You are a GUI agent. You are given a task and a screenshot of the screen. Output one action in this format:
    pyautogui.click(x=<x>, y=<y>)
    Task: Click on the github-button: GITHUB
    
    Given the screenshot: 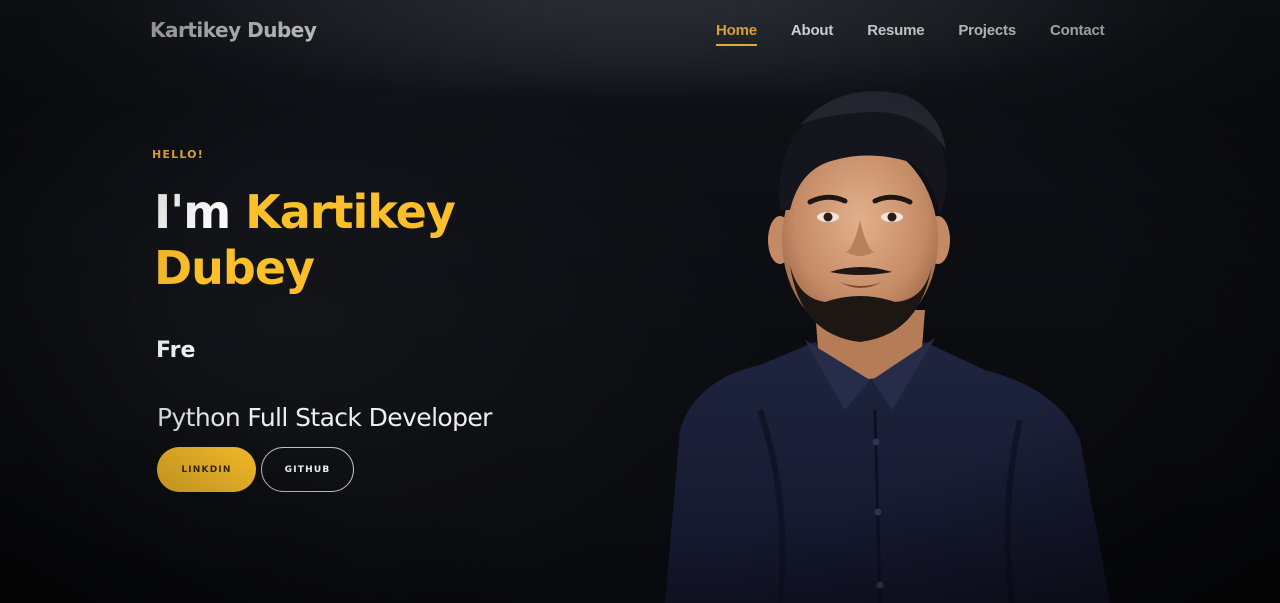 What is the action you would take?
    pyautogui.click(x=307, y=469)
    